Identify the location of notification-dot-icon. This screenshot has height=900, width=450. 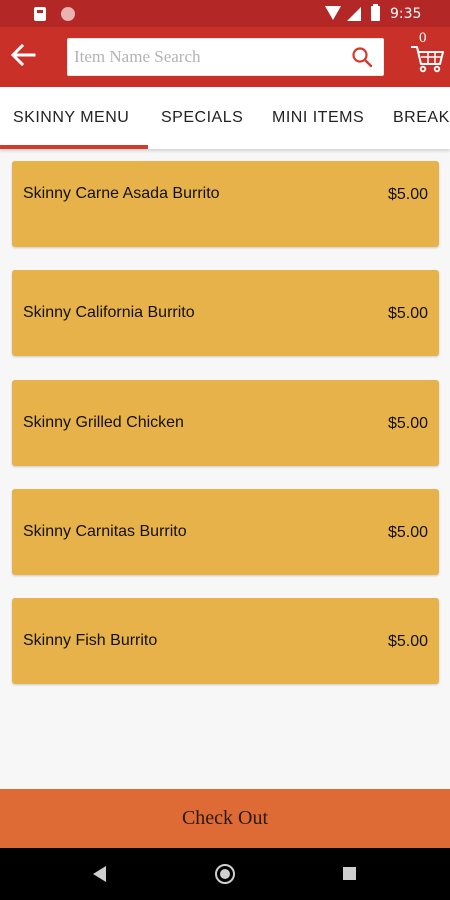
(68, 14).